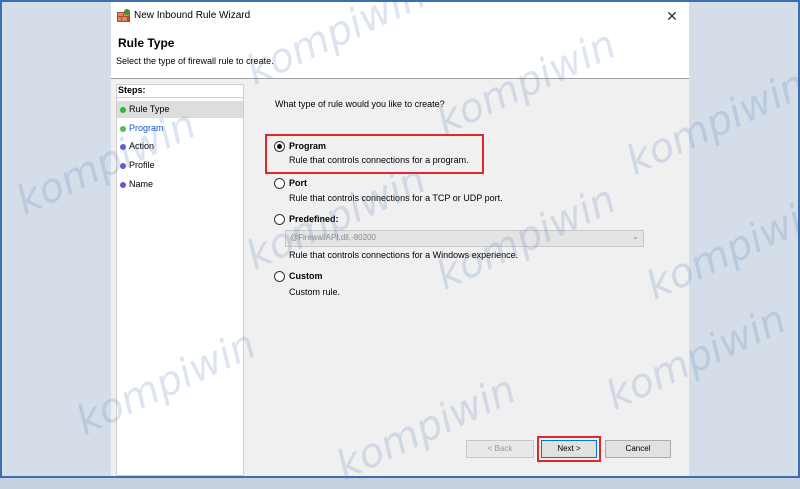 This screenshot has height=489, width=800. I want to click on program-radio, so click(279, 146).